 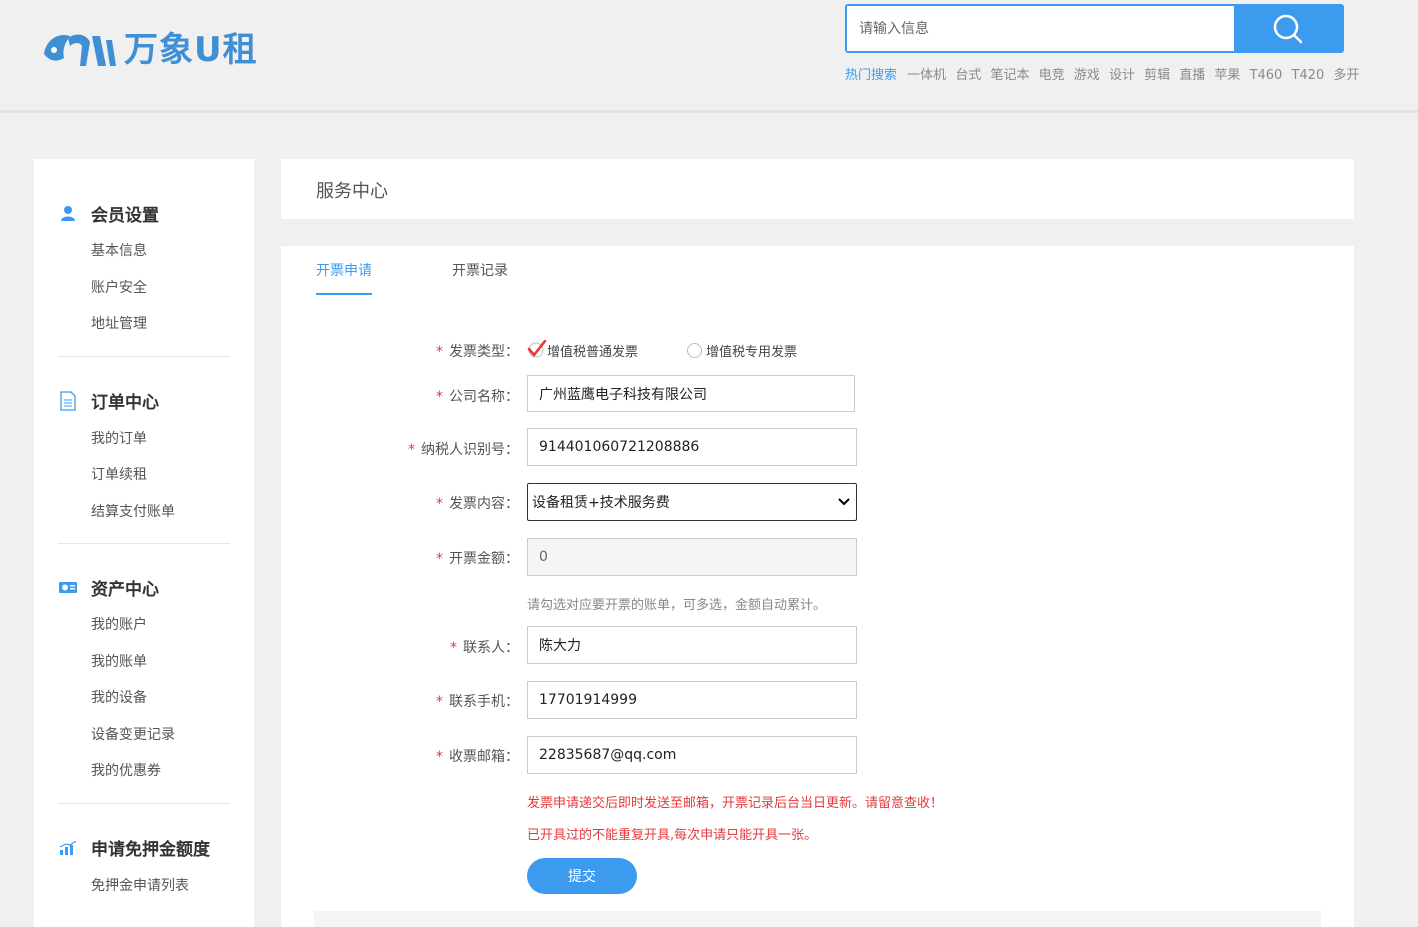 I want to click on contact-label: * 联系人：, so click(x=484, y=648).